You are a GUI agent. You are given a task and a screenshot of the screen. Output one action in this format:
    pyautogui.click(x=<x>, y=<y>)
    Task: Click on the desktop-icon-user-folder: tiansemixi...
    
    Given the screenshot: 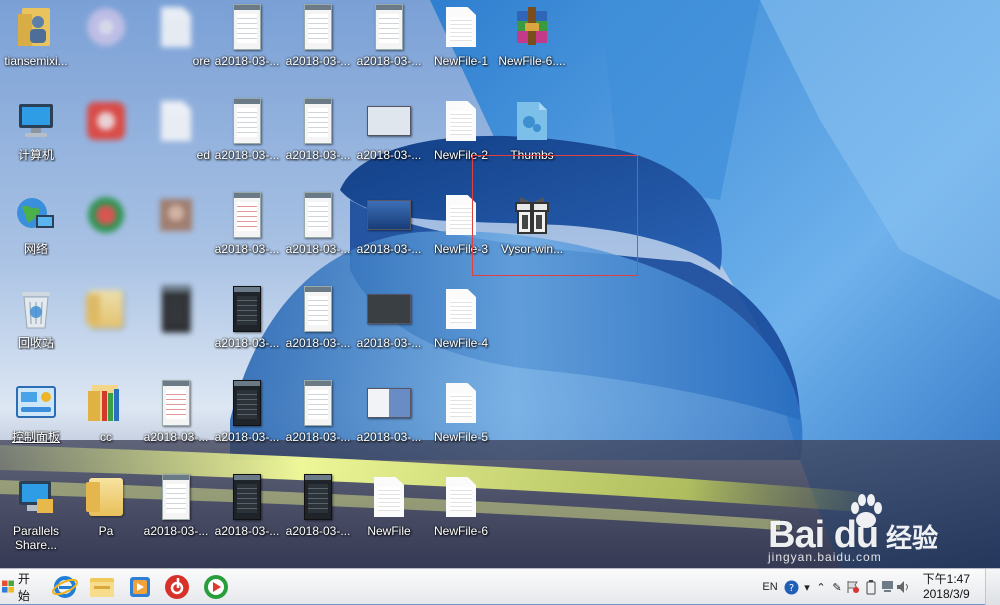 What is the action you would take?
    pyautogui.click(x=37, y=45)
    